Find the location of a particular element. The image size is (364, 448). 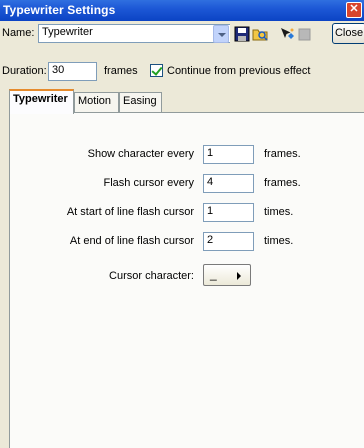

end-line-label: At end of line flash cursor is located at coordinates (131, 241).